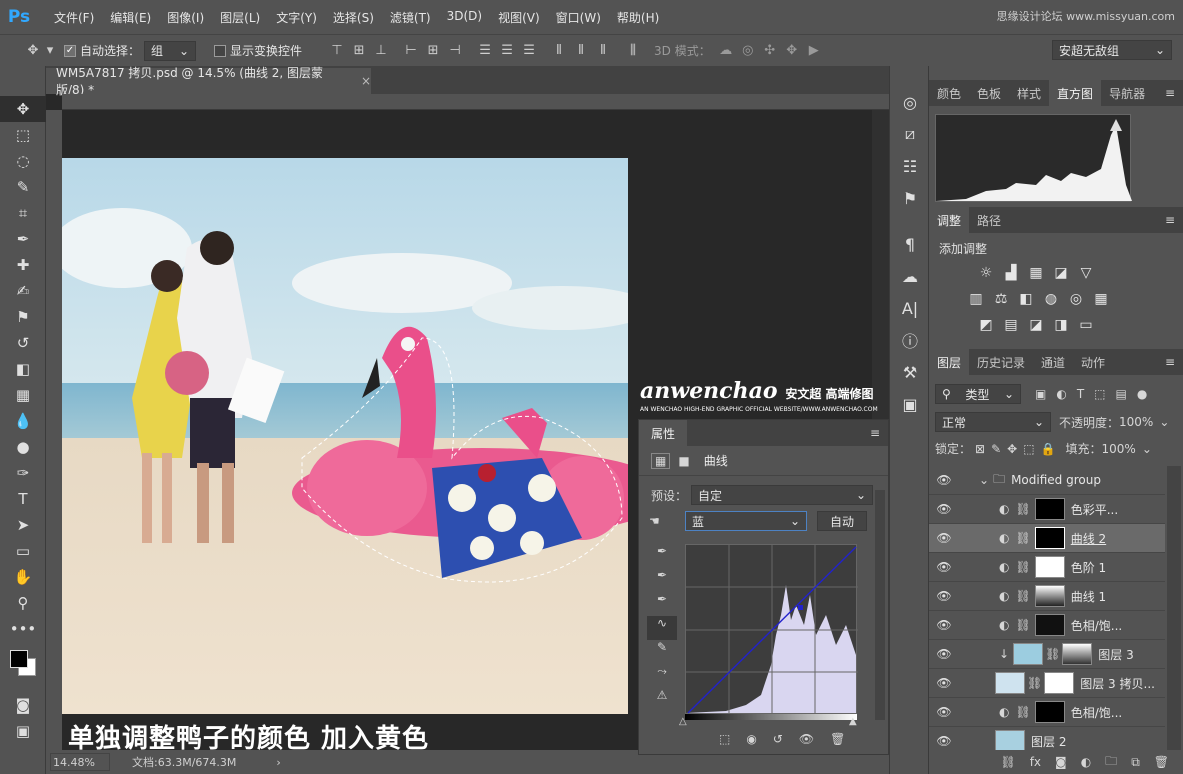  I want to click on properties-scrollbar, so click(880, 605).